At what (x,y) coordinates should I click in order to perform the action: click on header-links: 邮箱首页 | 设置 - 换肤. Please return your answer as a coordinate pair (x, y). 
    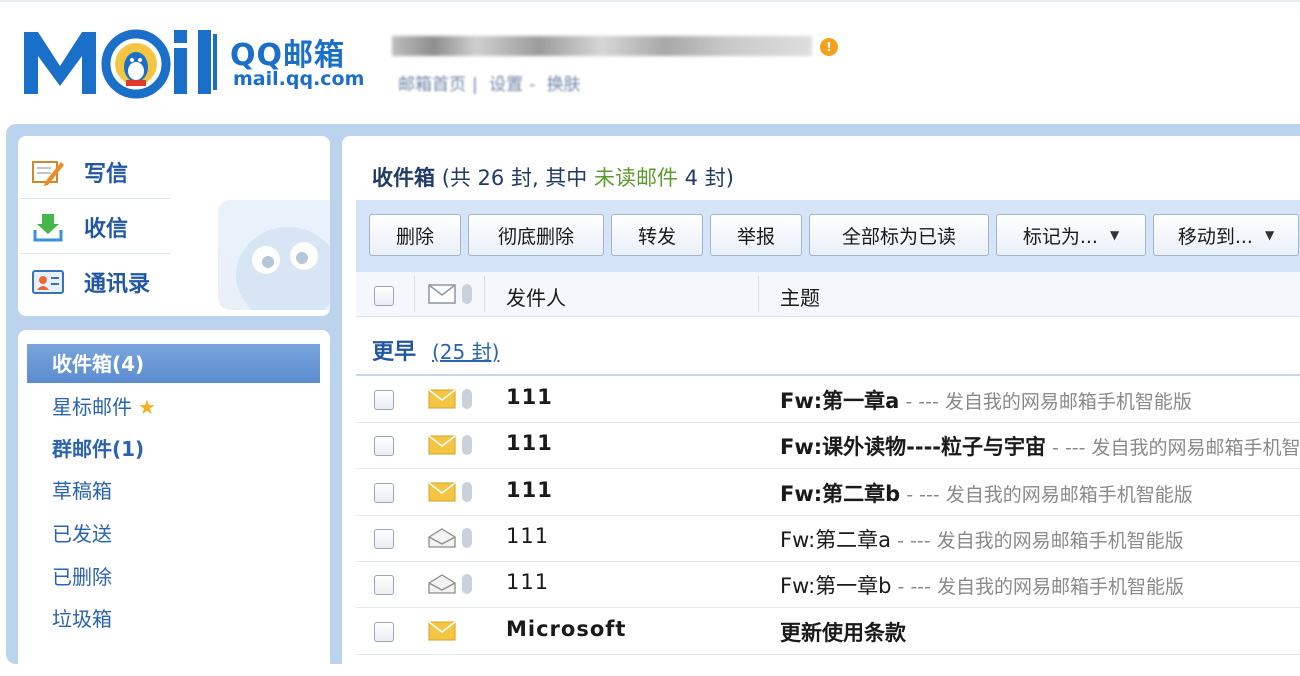
    Looking at the image, I should click on (489, 85).